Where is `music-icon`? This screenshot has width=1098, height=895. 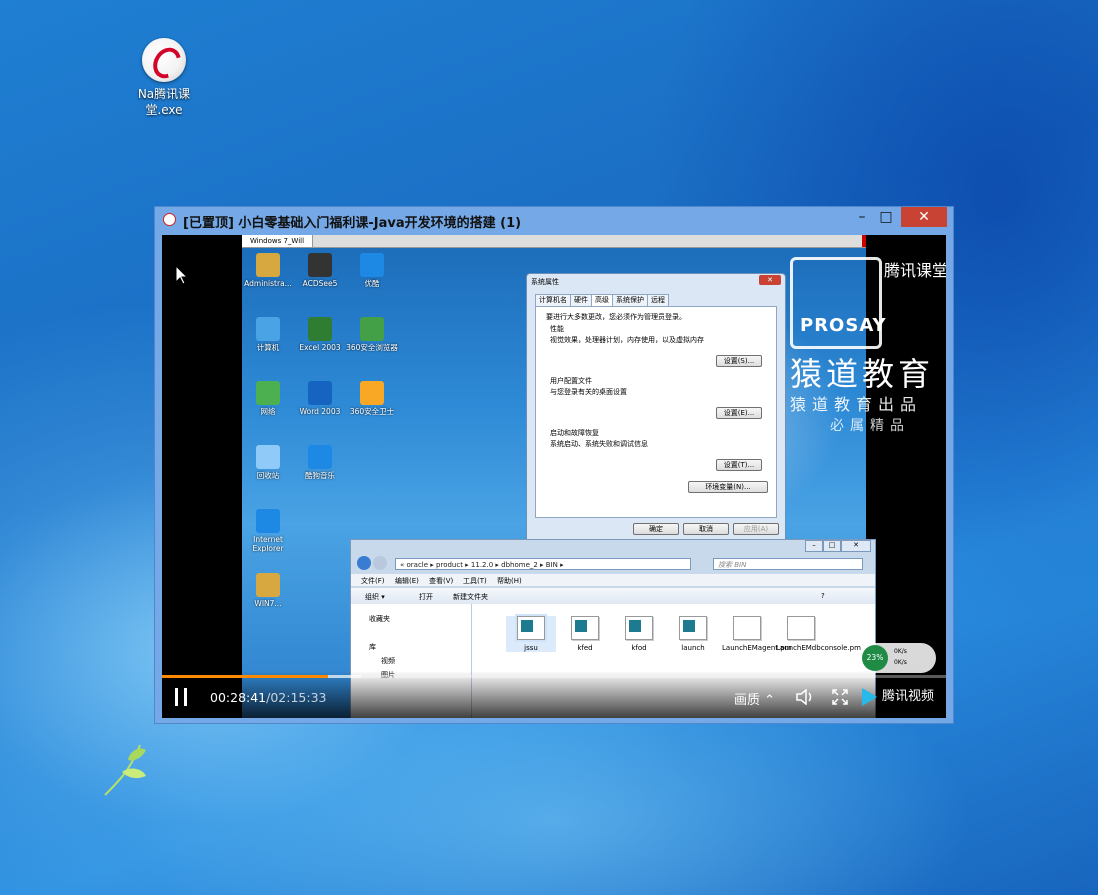
music-icon is located at coordinates (320, 457).